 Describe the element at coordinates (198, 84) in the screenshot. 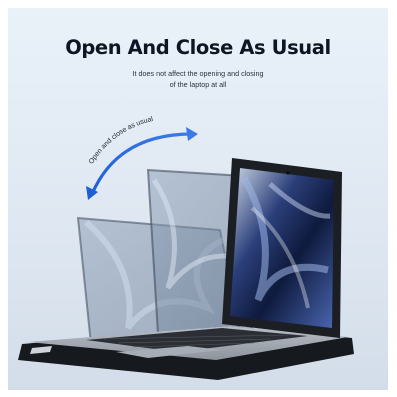

I see `subtitle-line-2: of the laptop at all` at that location.